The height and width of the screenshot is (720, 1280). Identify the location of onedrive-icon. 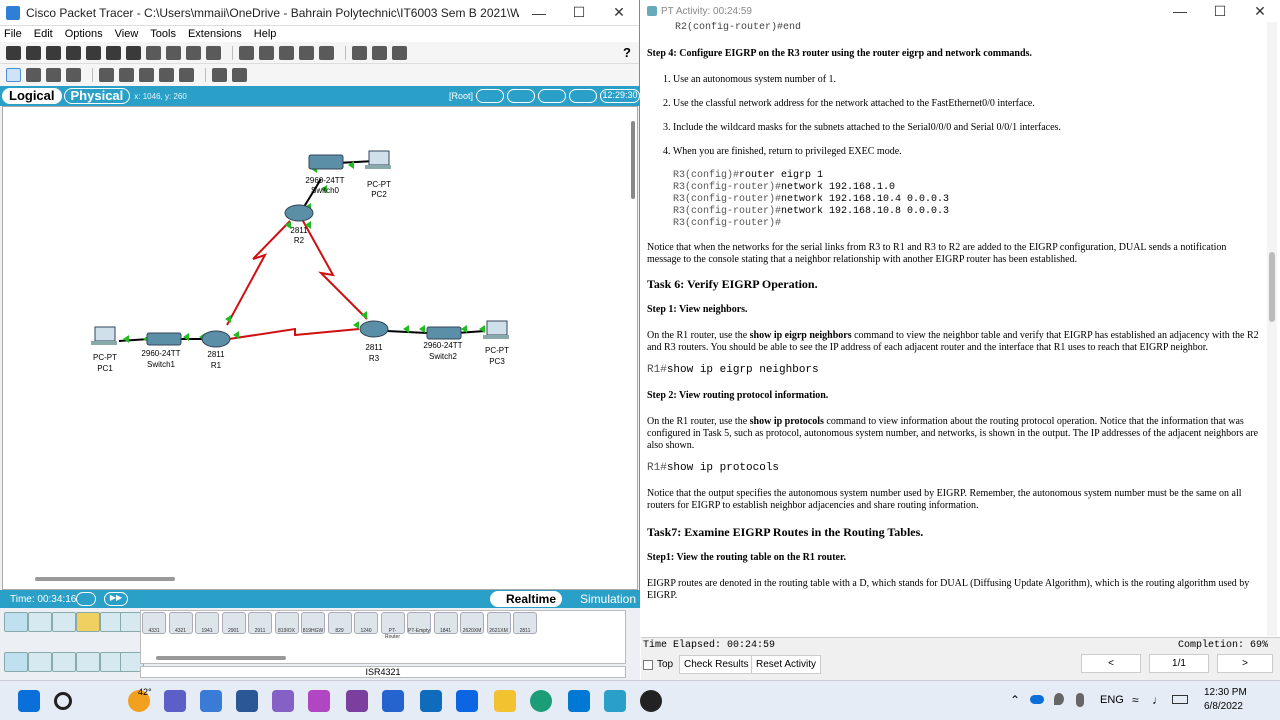
(1037, 699).